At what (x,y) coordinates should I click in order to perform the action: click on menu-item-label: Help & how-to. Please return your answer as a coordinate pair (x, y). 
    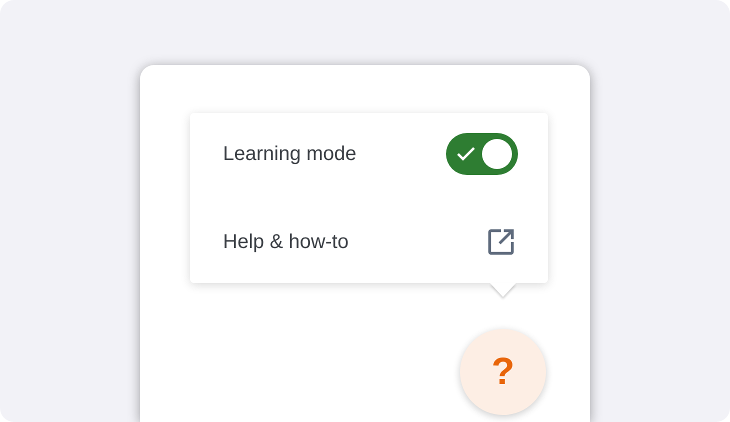
    Looking at the image, I should click on (286, 242).